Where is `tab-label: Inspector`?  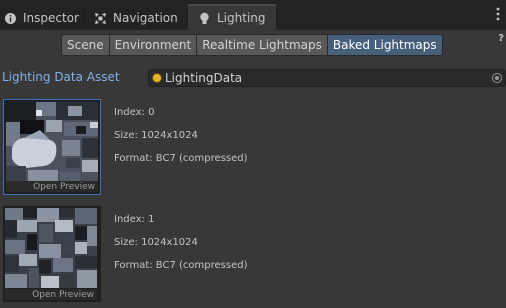 tab-label: Inspector is located at coordinates (51, 18).